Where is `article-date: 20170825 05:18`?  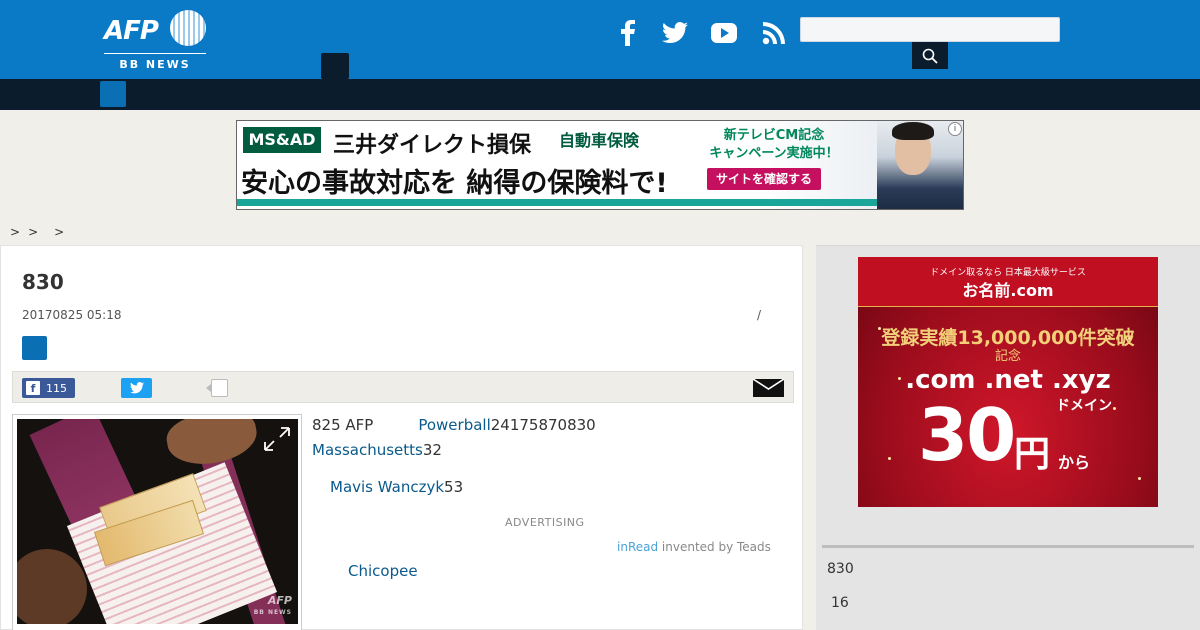
article-date: 20170825 05:18 is located at coordinates (72, 315).